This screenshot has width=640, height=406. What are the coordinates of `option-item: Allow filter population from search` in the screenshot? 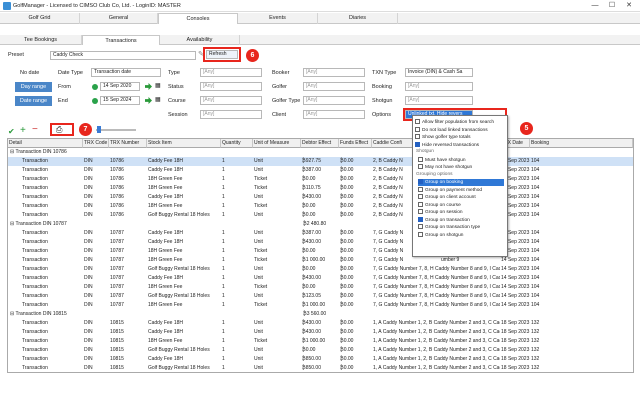 It's located at (461, 122).